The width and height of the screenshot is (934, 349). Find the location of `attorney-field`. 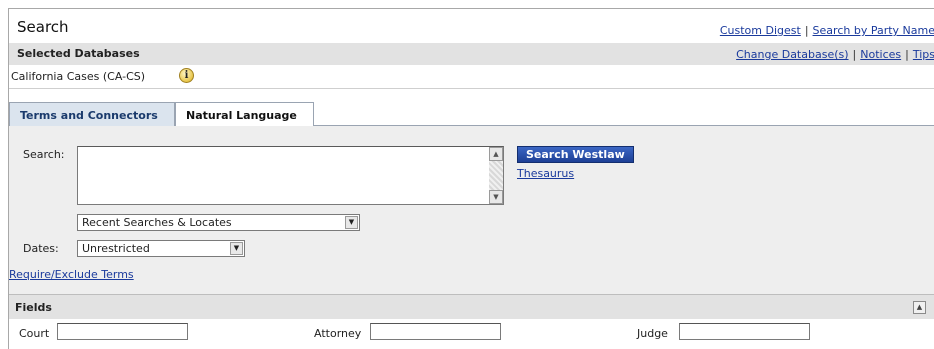

attorney-field is located at coordinates (435, 331).